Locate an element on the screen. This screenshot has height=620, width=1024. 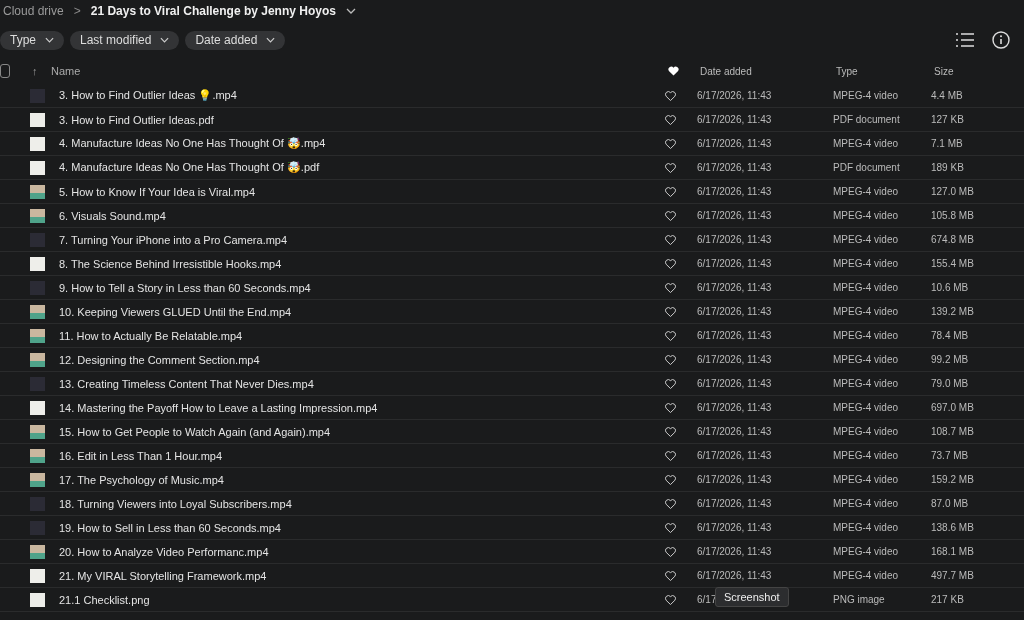
file-row: 9. How to Tell a Story in Less than 60 Seconds.mp4 6/17/2026, 11:43 MPEG-4 video 10.6 MB is located at coordinates (512, 288).